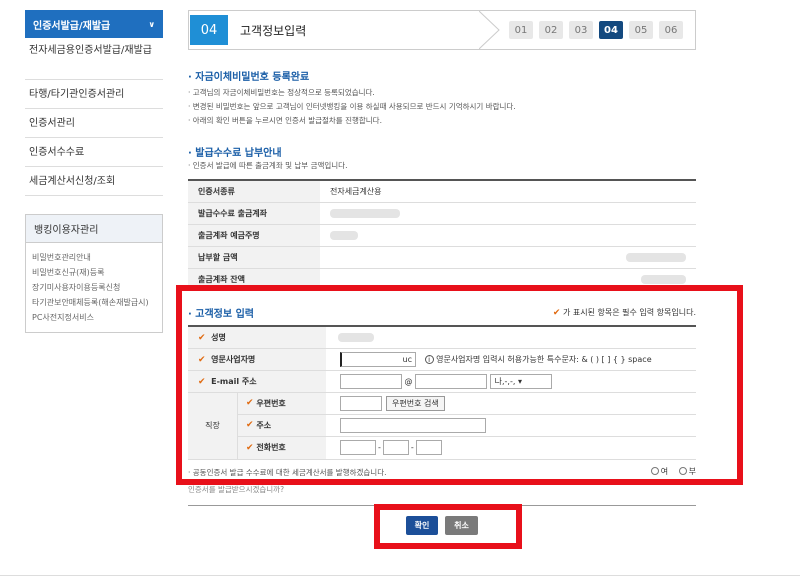 The image size is (800, 579). Describe the element at coordinates (254, 191) in the screenshot. I see `fee-label: 인증서종류` at that location.